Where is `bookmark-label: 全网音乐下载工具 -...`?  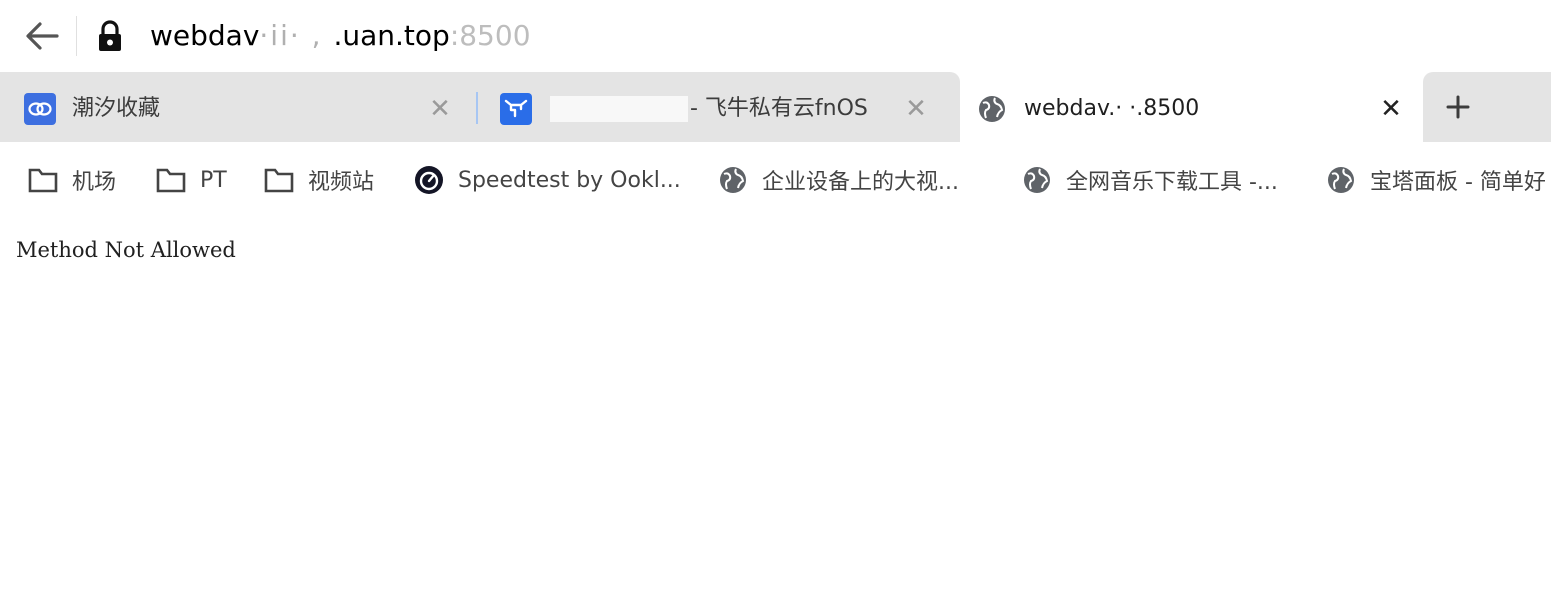
bookmark-label: 全网音乐下载工具 -... is located at coordinates (1172, 182).